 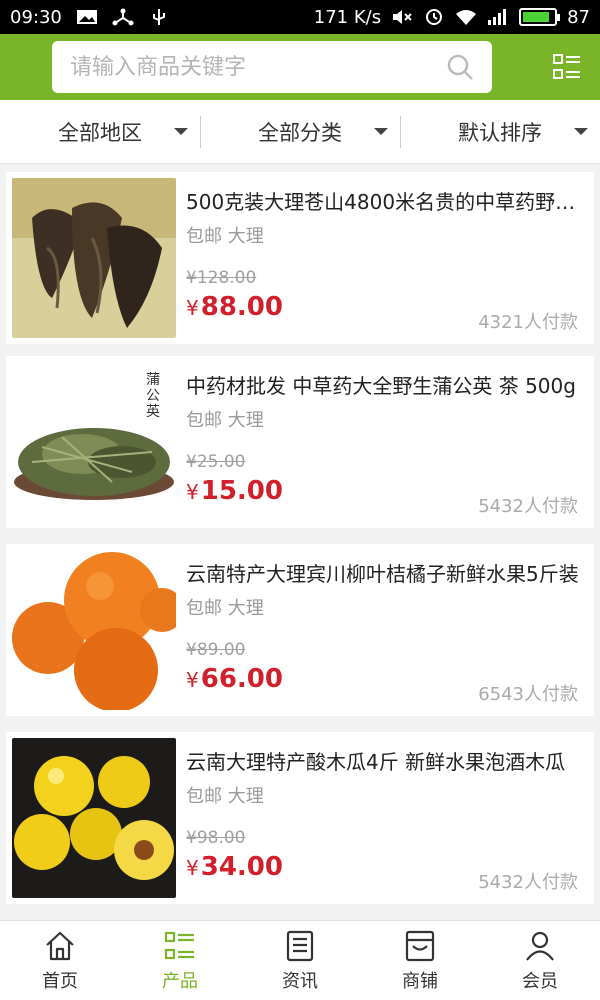 What do you see at coordinates (420, 981) in the screenshot?
I see `tab-label: 商铺` at bounding box center [420, 981].